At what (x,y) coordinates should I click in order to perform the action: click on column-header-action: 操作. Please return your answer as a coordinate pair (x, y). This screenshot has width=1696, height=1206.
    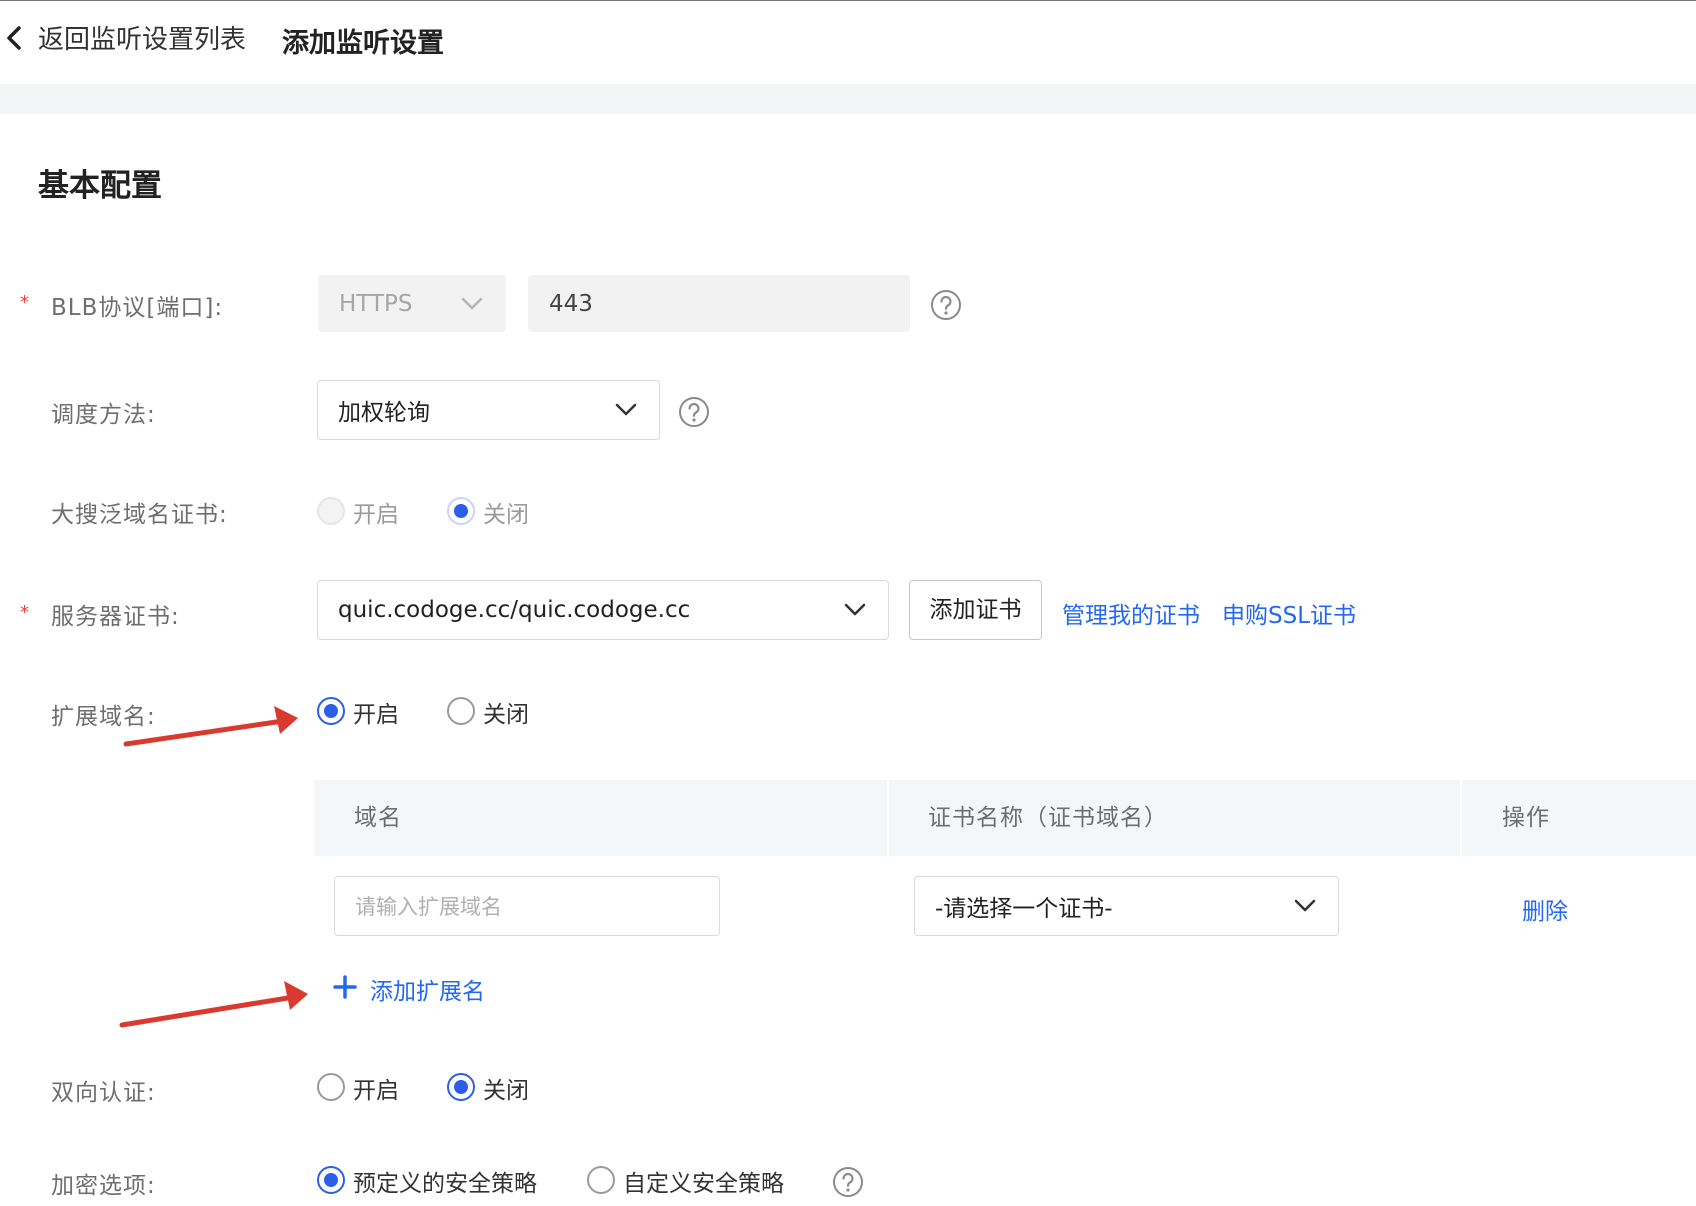
    Looking at the image, I should click on (1526, 818).